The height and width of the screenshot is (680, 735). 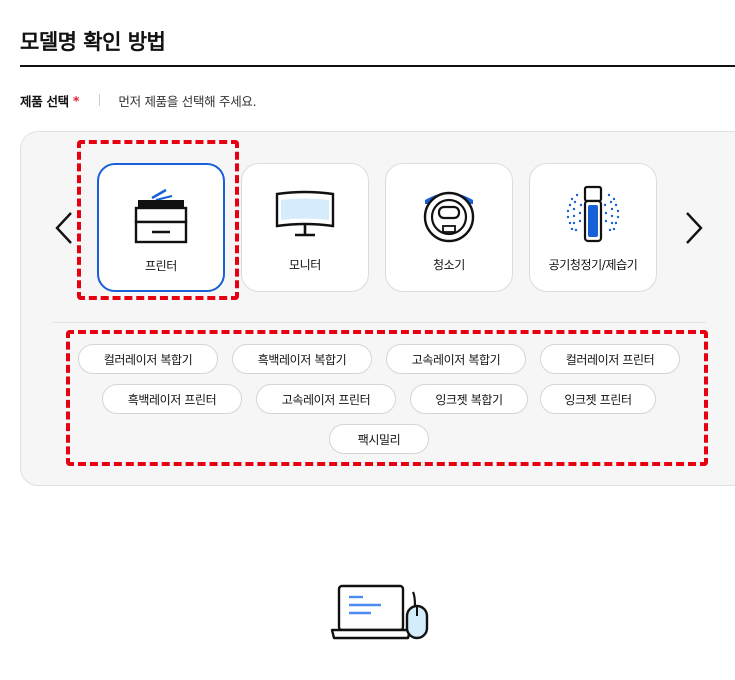 What do you see at coordinates (598, 399) in the screenshot?
I see `subcategory-chip: 잉크젯 프린터` at bounding box center [598, 399].